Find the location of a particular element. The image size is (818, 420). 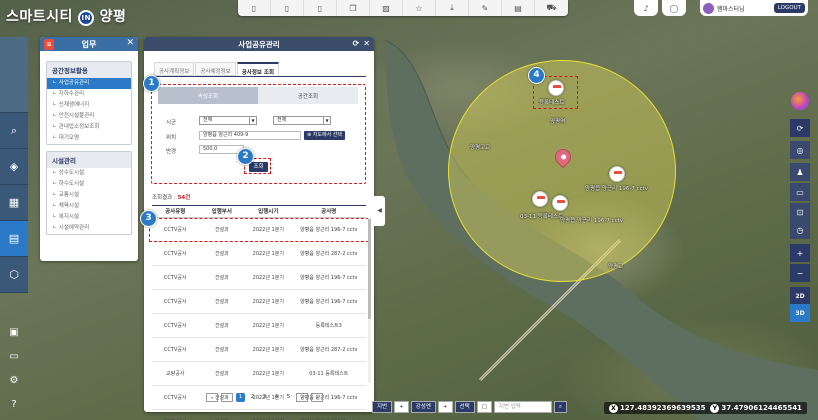

logout-button: LOGOUT is located at coordinates (789, 8).